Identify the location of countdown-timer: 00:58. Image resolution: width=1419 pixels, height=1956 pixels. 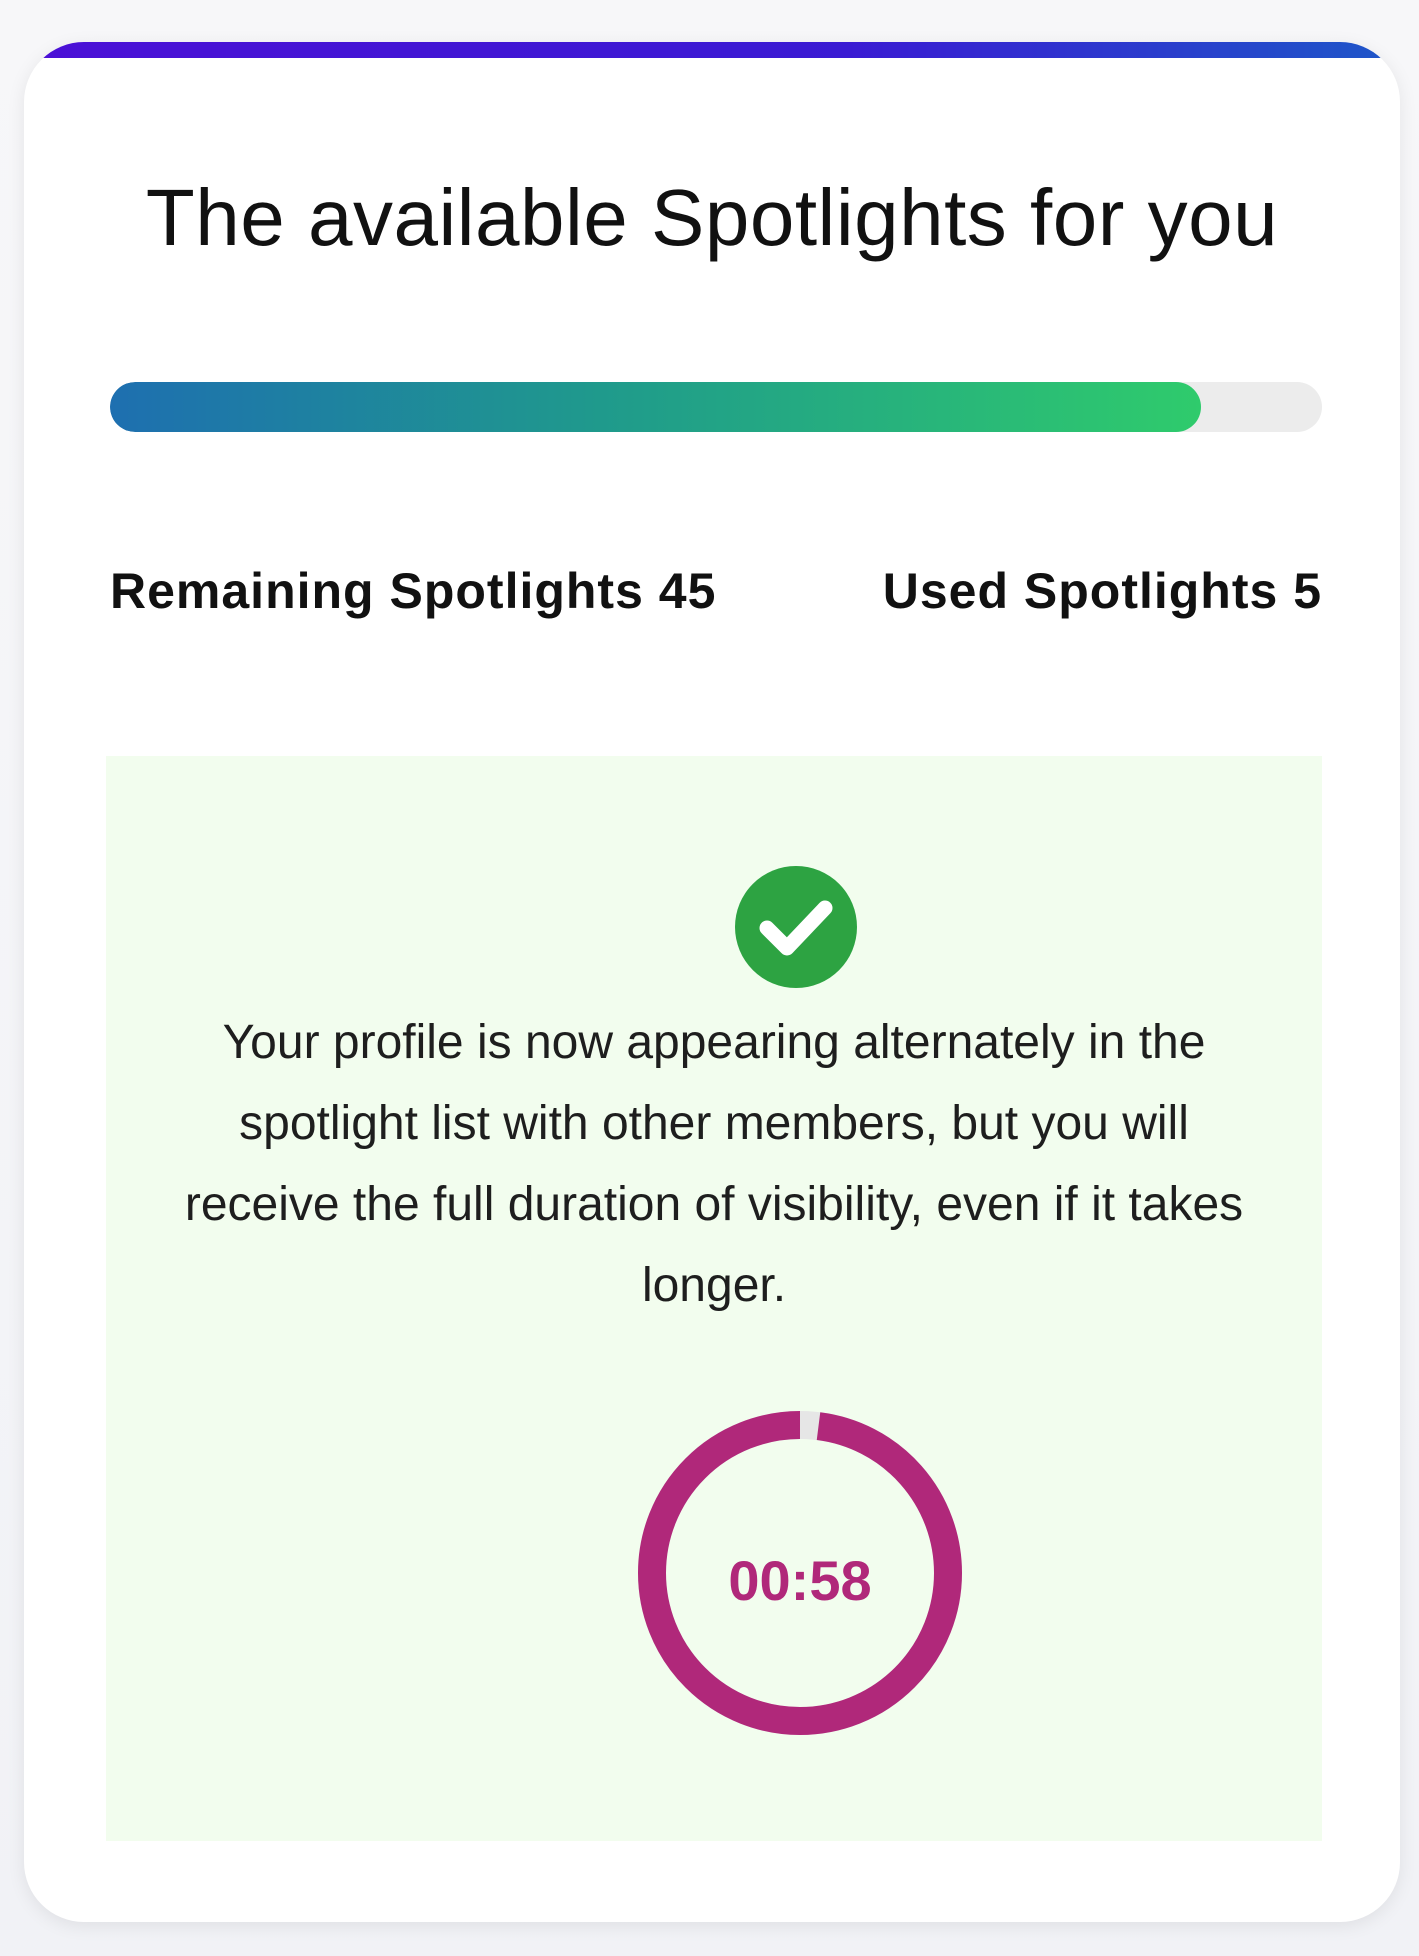
(800, 1573).